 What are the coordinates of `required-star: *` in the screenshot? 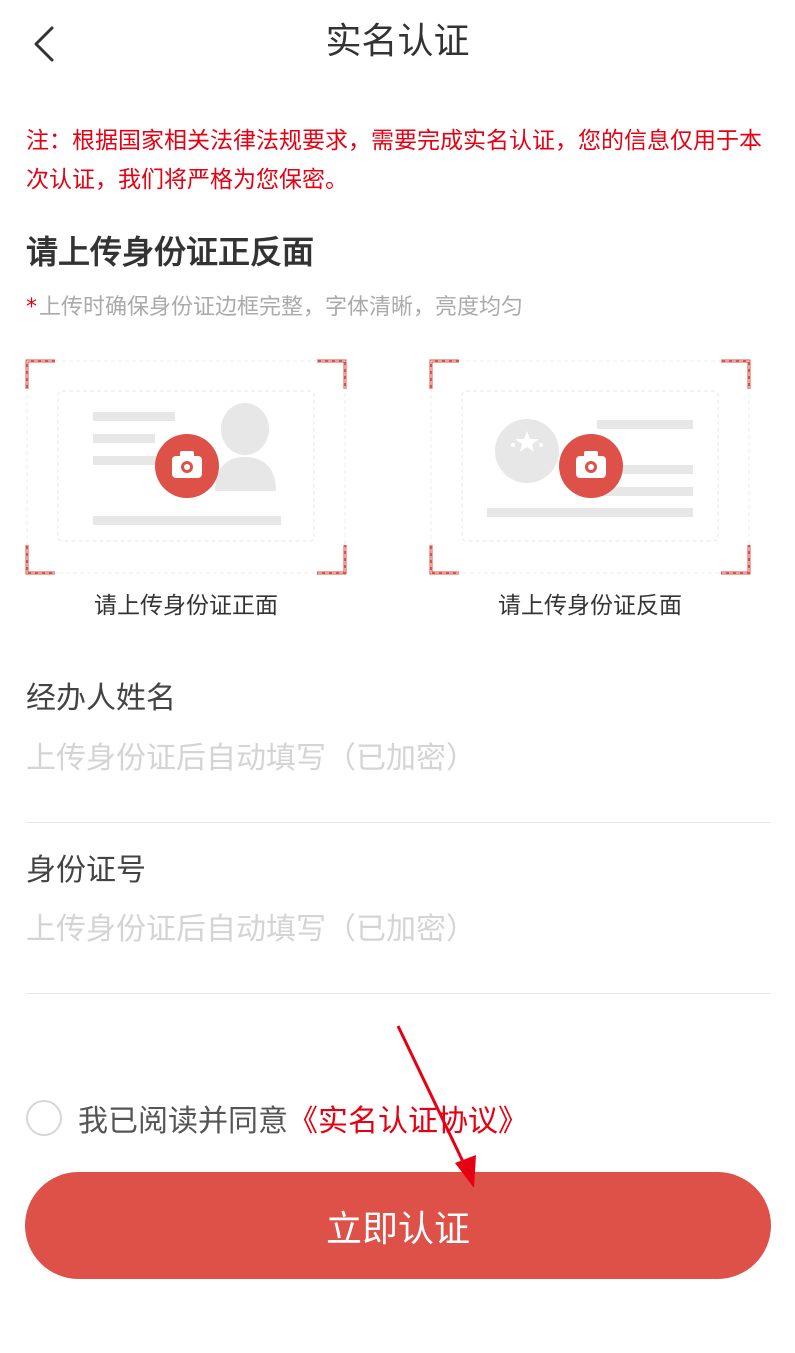 It's located at (31, 307).